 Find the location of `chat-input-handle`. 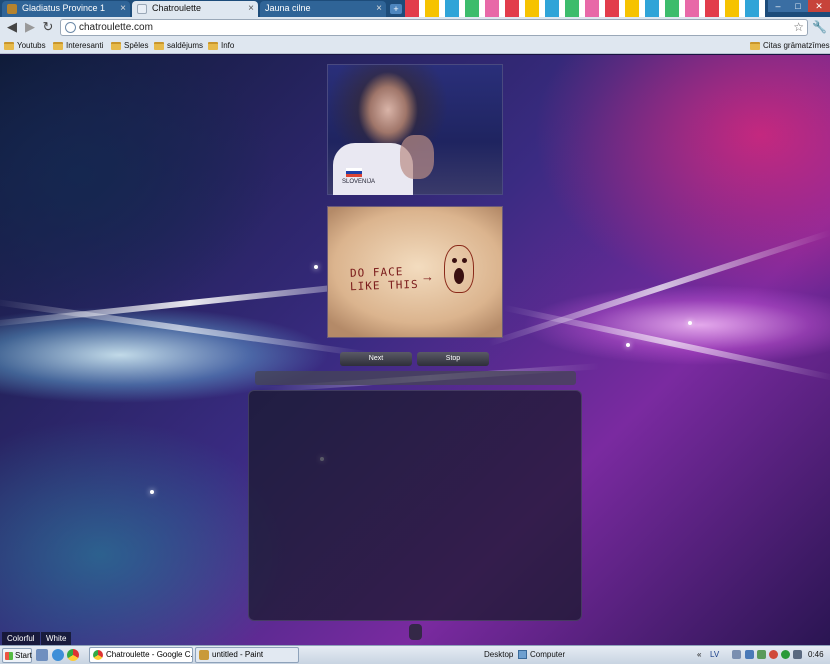

chat-input-handle is located at coordinates (415, 632).